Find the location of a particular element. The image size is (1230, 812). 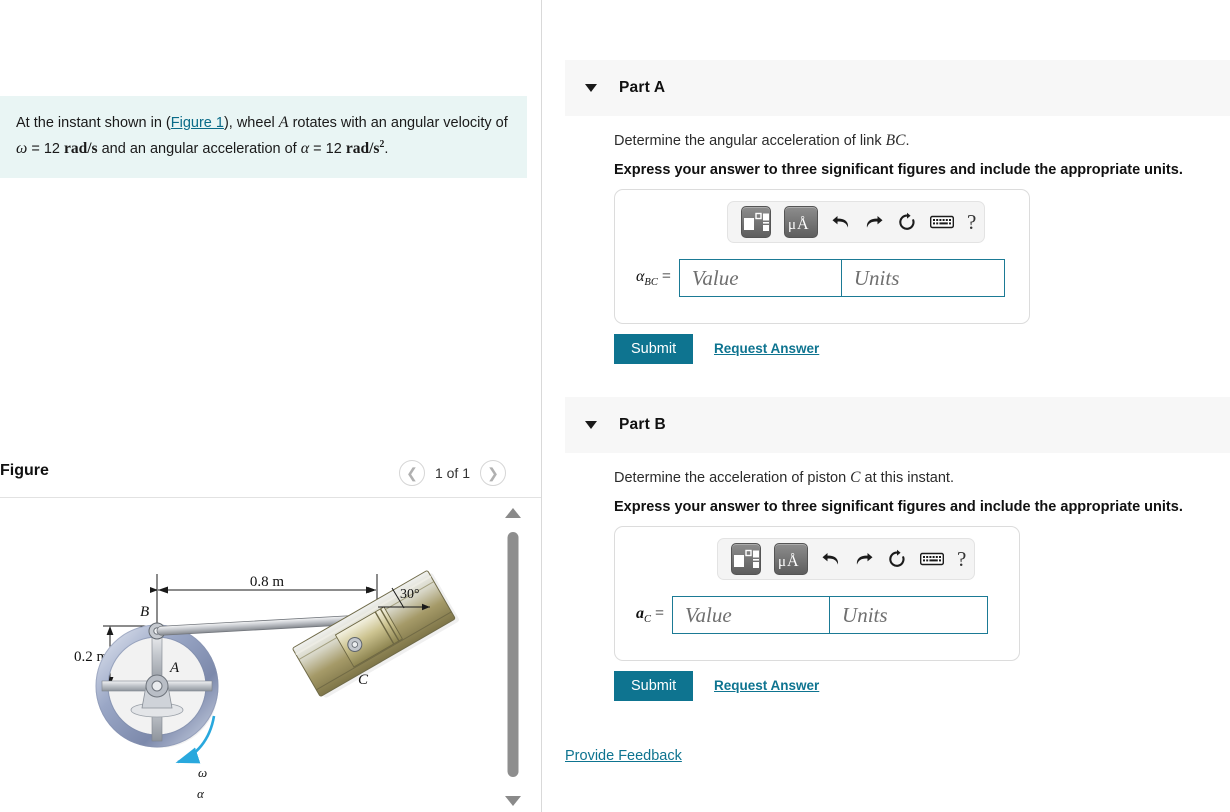

part-a-value-input is located at coordinates (760, 278).